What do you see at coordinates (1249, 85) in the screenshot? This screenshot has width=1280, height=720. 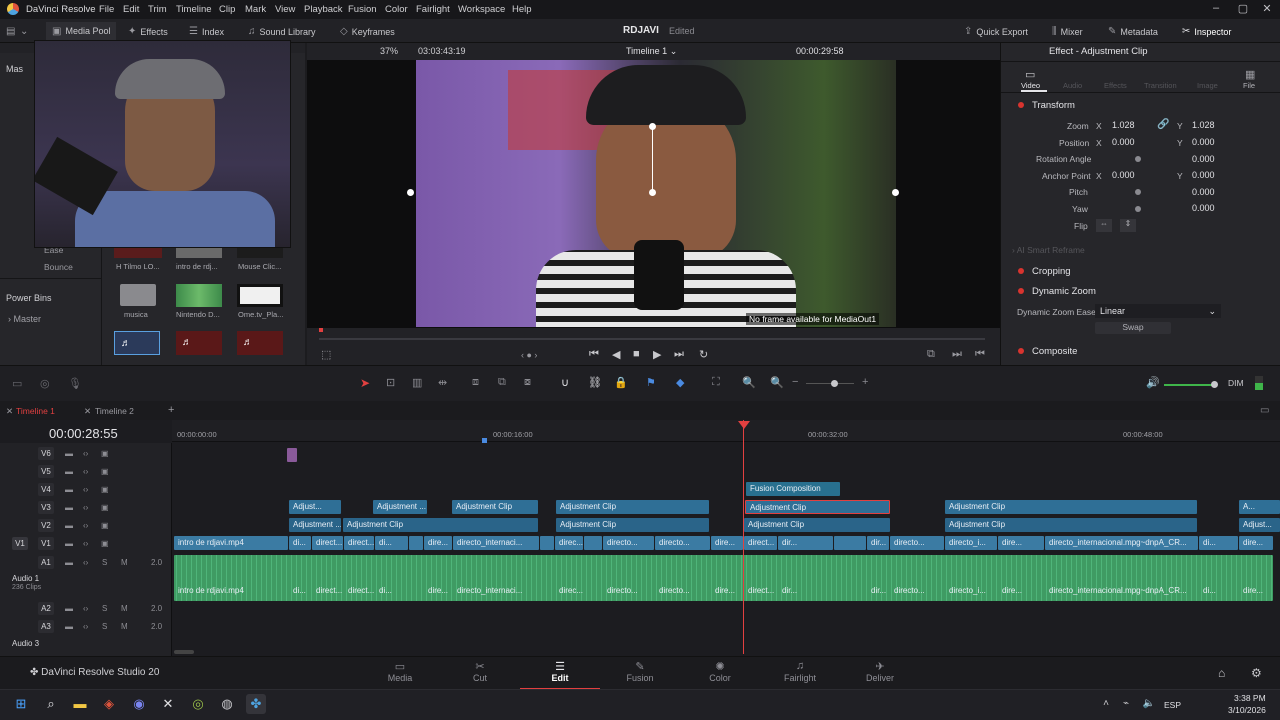 I see `tab-file: File` at bounding box center [1249, 85].